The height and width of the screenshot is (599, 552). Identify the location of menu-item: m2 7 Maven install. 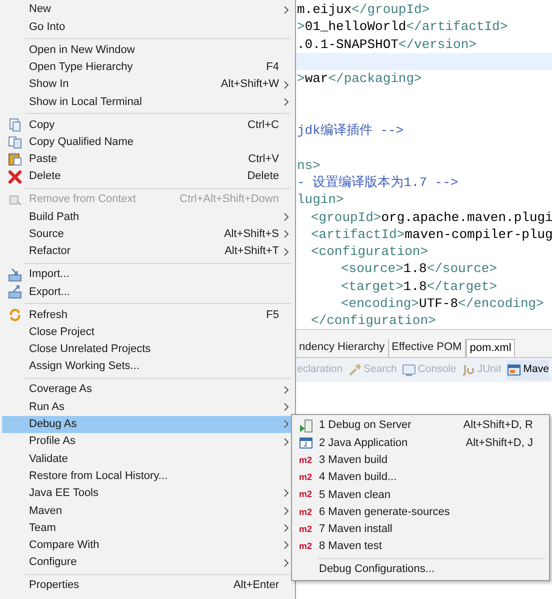
(420, 529).